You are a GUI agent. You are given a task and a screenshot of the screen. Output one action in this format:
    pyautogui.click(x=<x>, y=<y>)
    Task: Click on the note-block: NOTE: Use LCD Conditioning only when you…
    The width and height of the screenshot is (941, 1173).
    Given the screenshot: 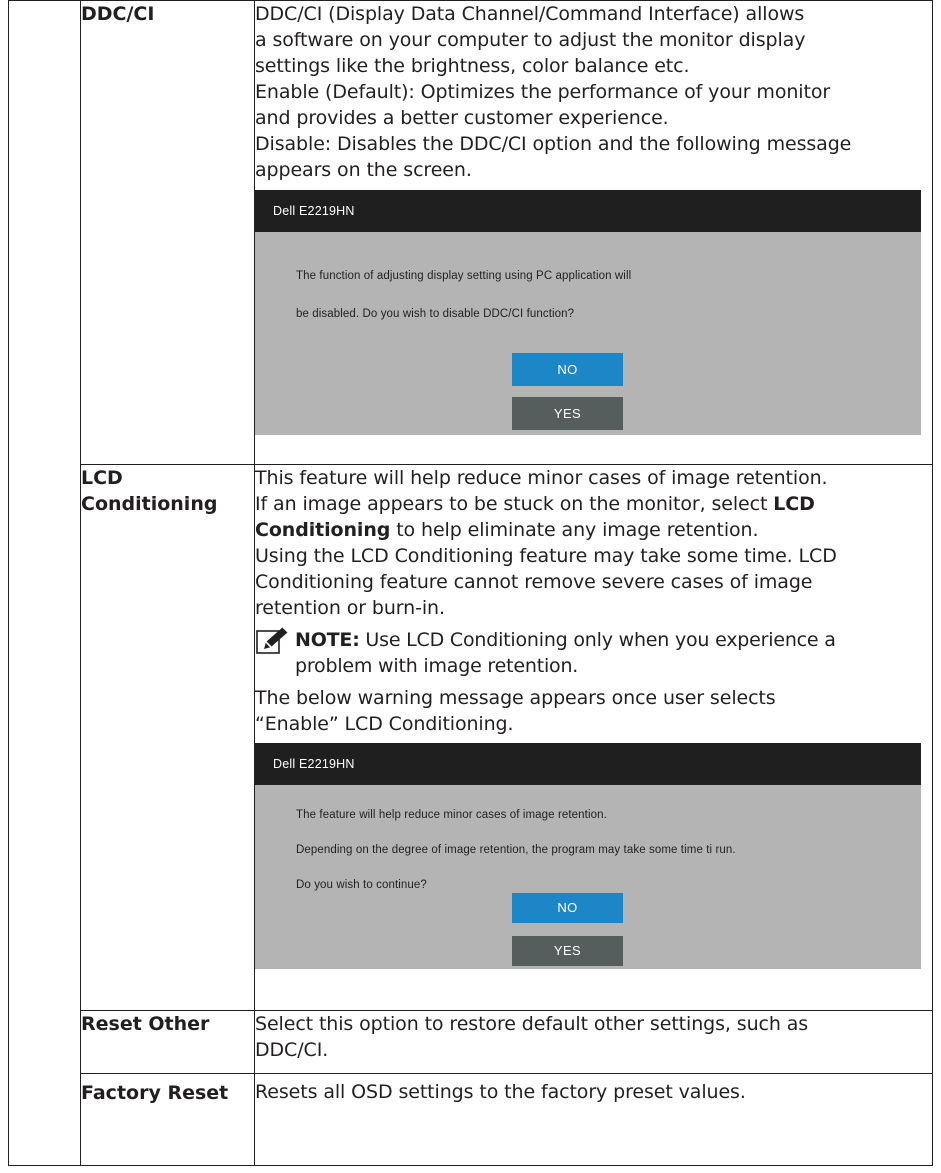 What is the action you would take?
    pyautogui.click(x=593, y=652)
    